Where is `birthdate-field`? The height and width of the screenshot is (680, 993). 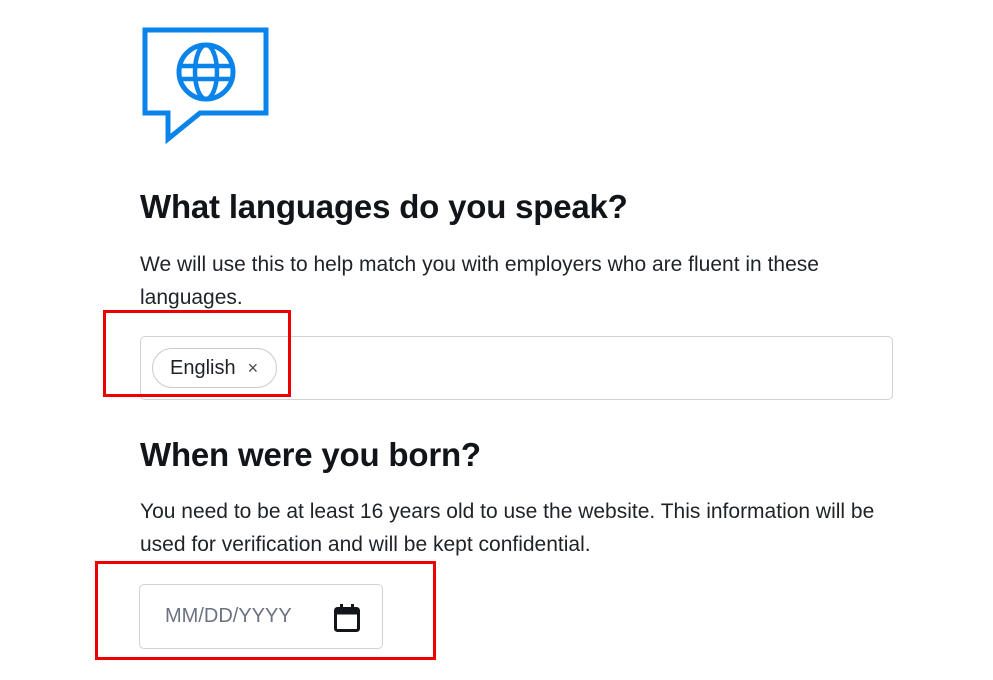
birthdate-field is located at coordinates (261, 616).